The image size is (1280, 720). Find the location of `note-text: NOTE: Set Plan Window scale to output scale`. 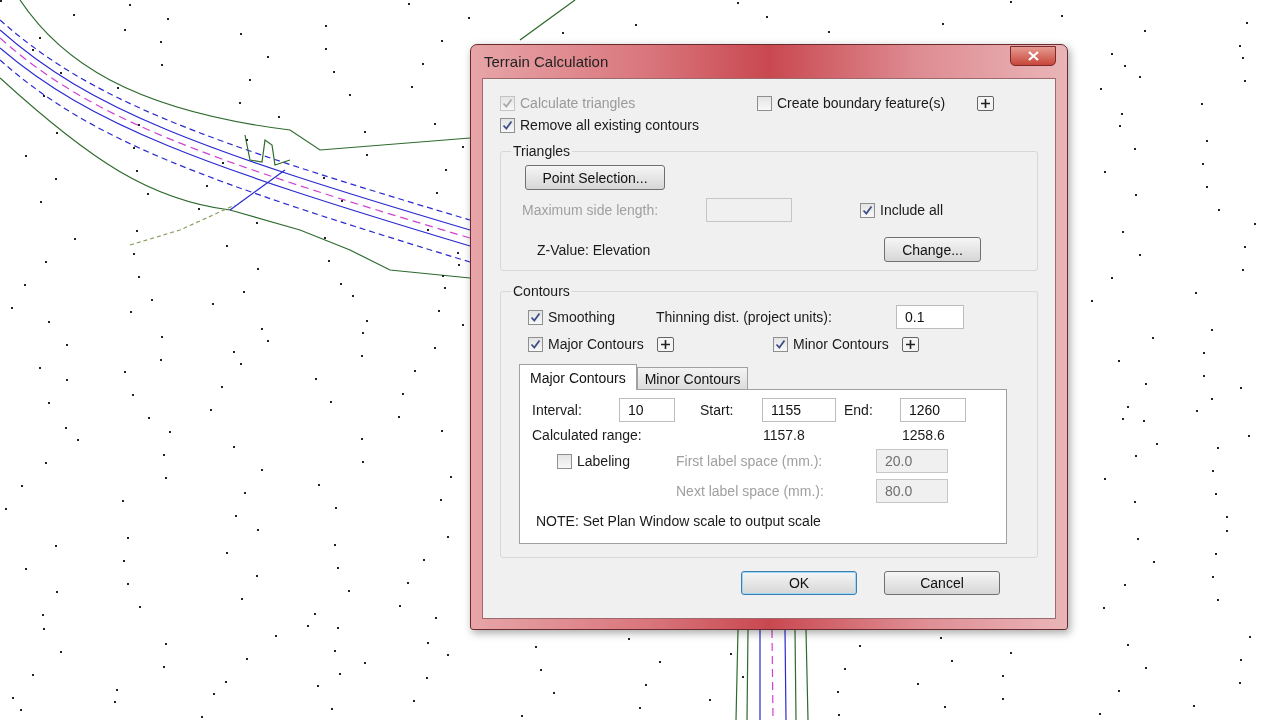

note-text: NOTE: Set Plan Window scale to output scale is located at coordinates (678, 521).